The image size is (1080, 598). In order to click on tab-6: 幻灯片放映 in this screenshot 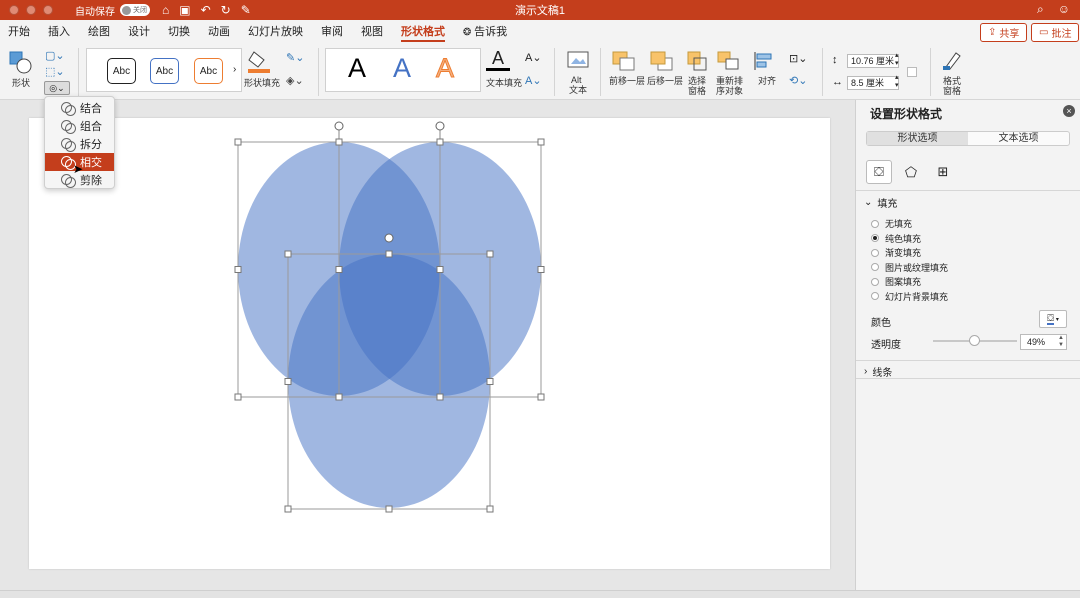, I will do `click(275, 32)`.